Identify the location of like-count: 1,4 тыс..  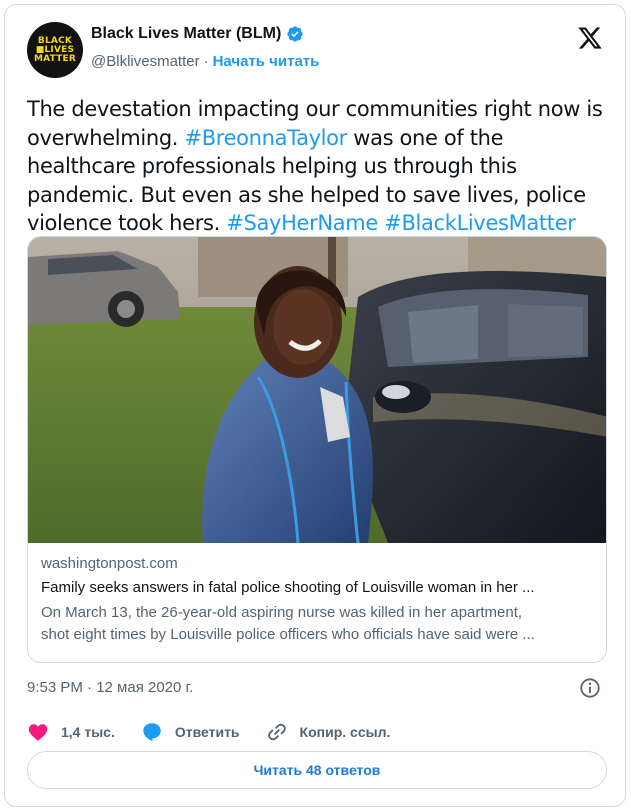
(88, 732).